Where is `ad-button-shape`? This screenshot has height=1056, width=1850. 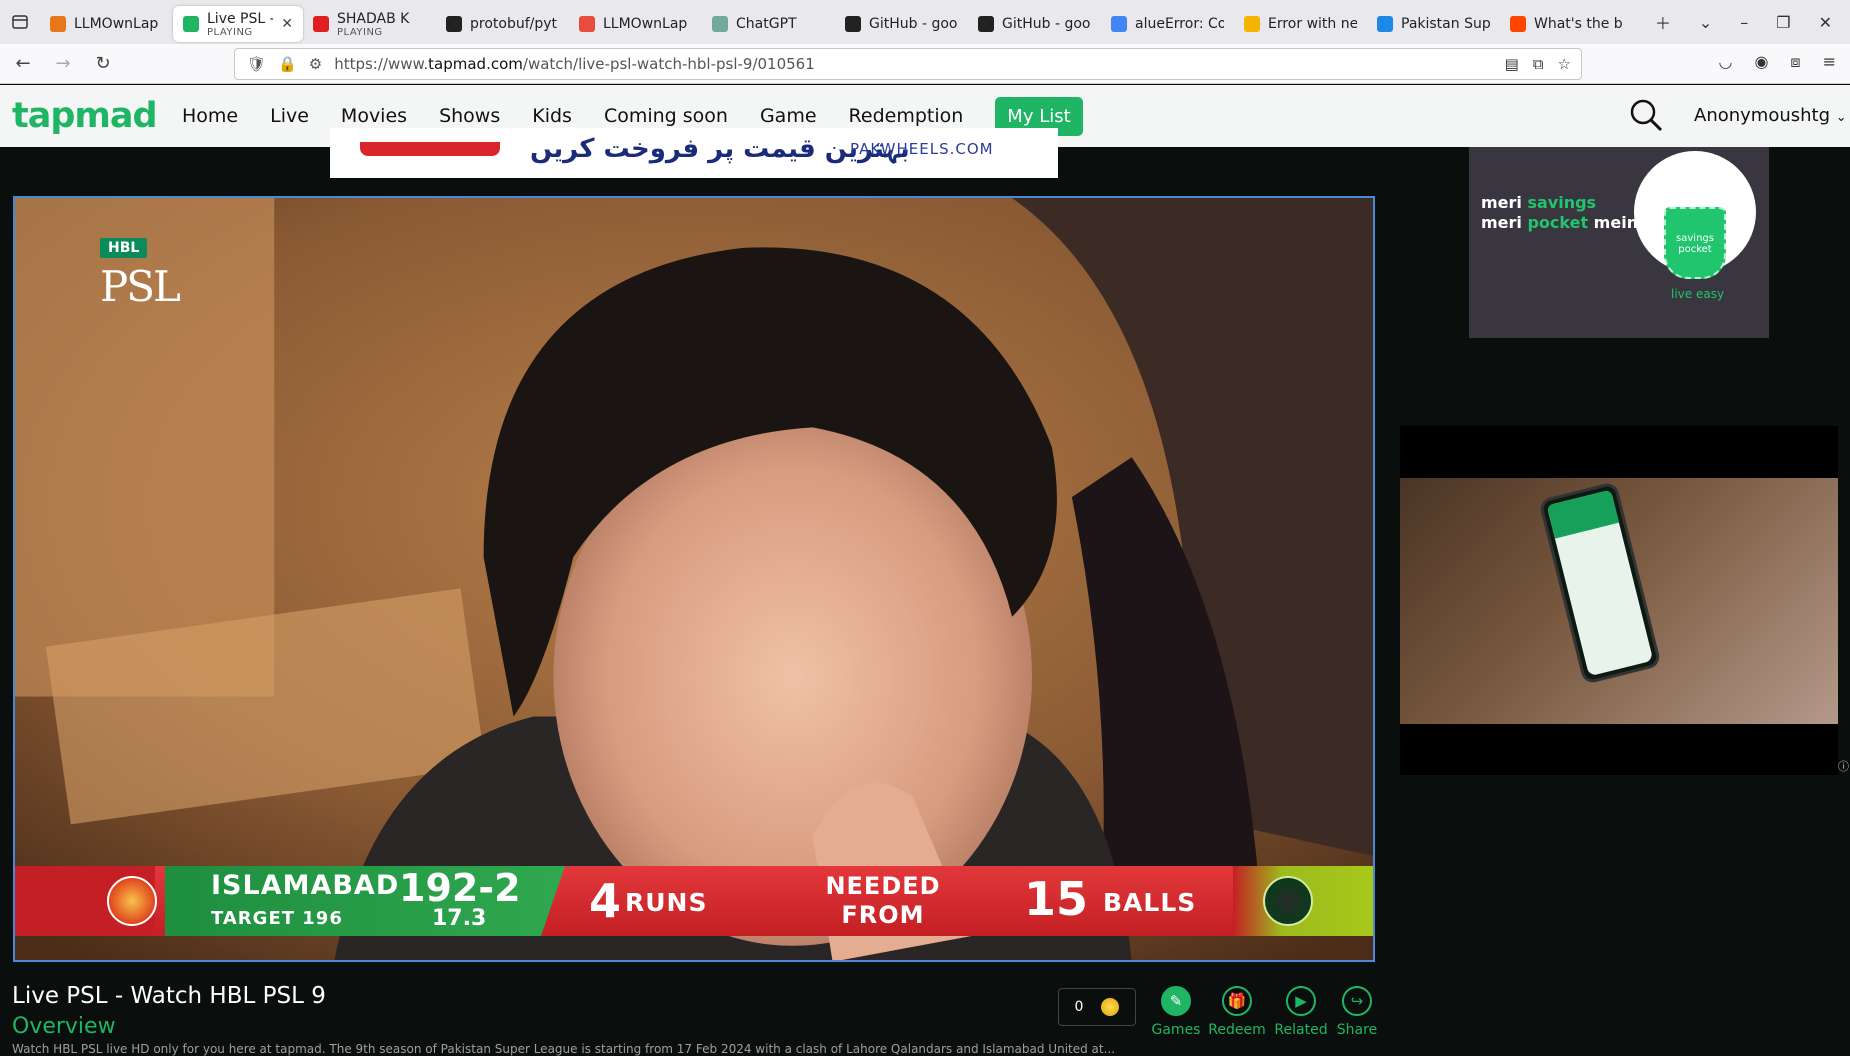 ad-button-shape is located at coordinates (430, 149).